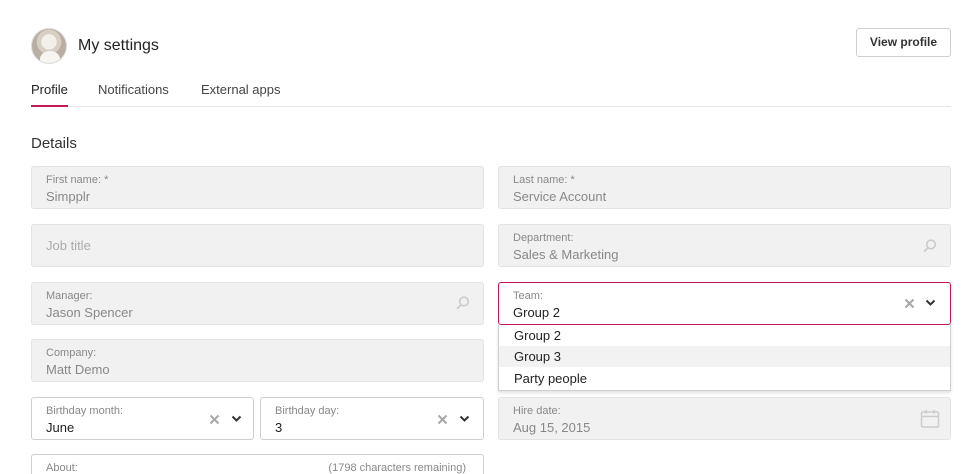 This screenshot has width=966, height=474. I want to click on avatar, so click(49, 46).